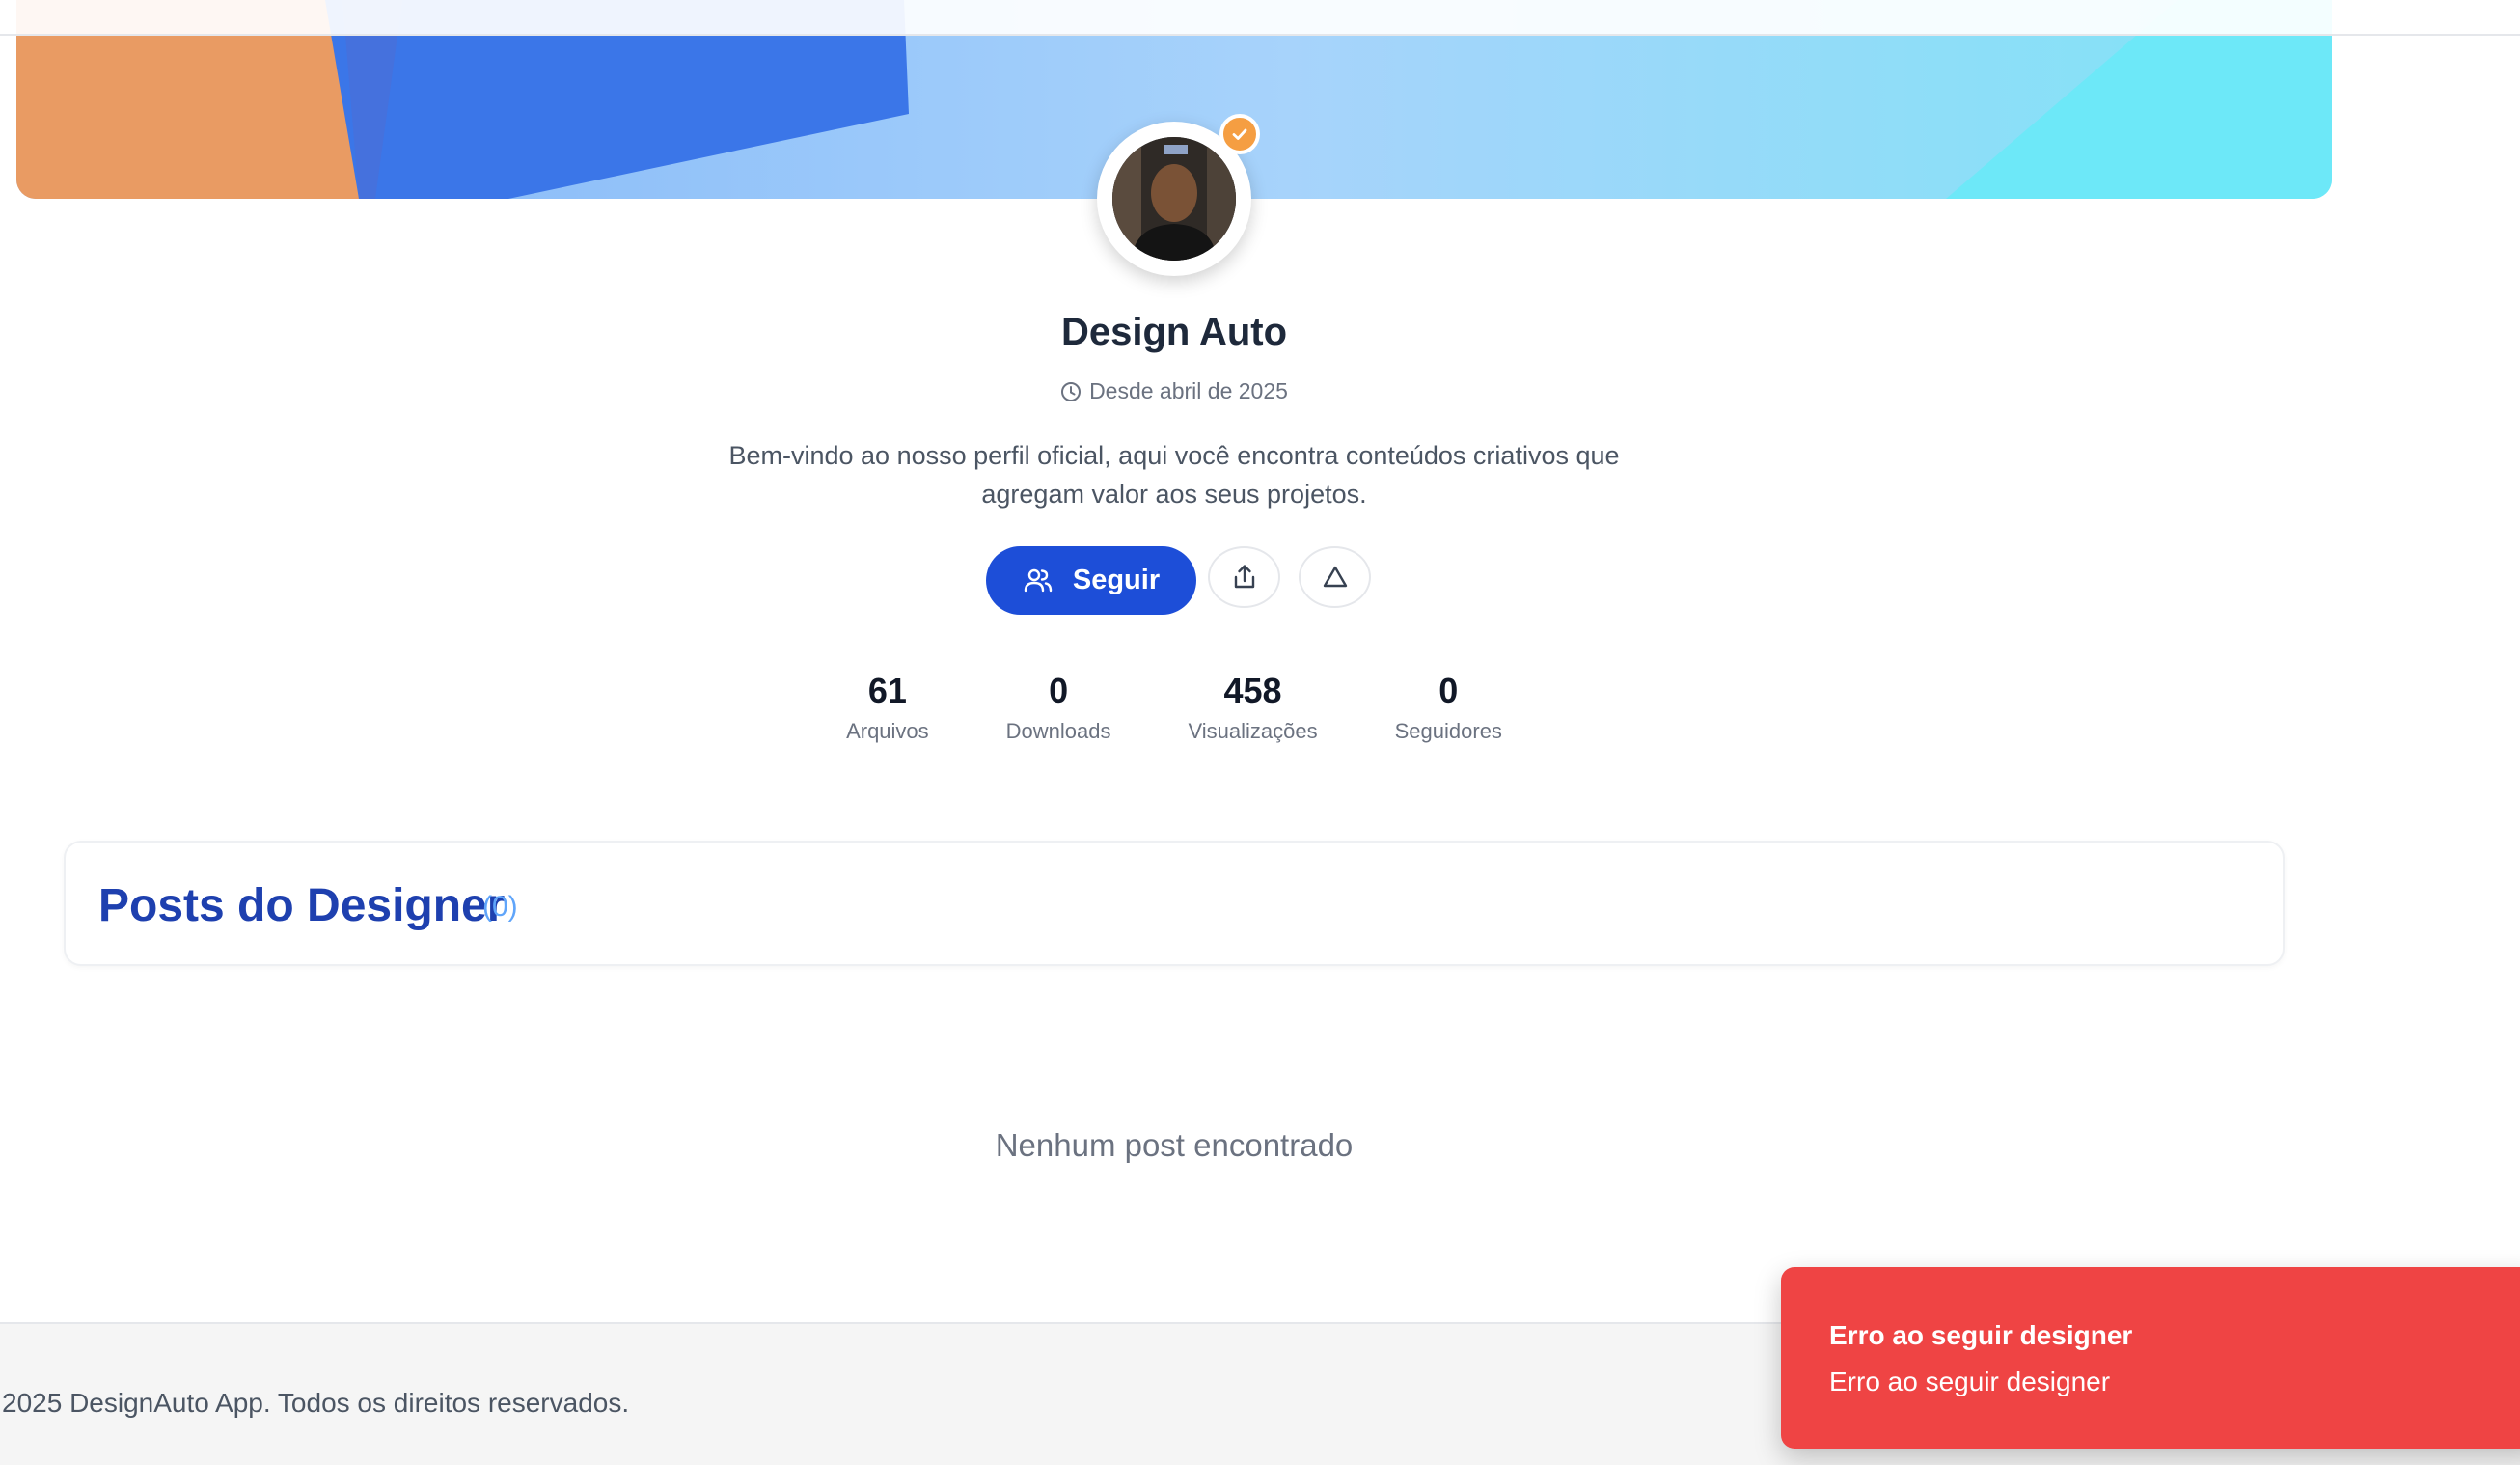 The width and height of the screenshot is (2520, 1465). I want to click on stat-files: 61 Arquivos, so click(888, 706).